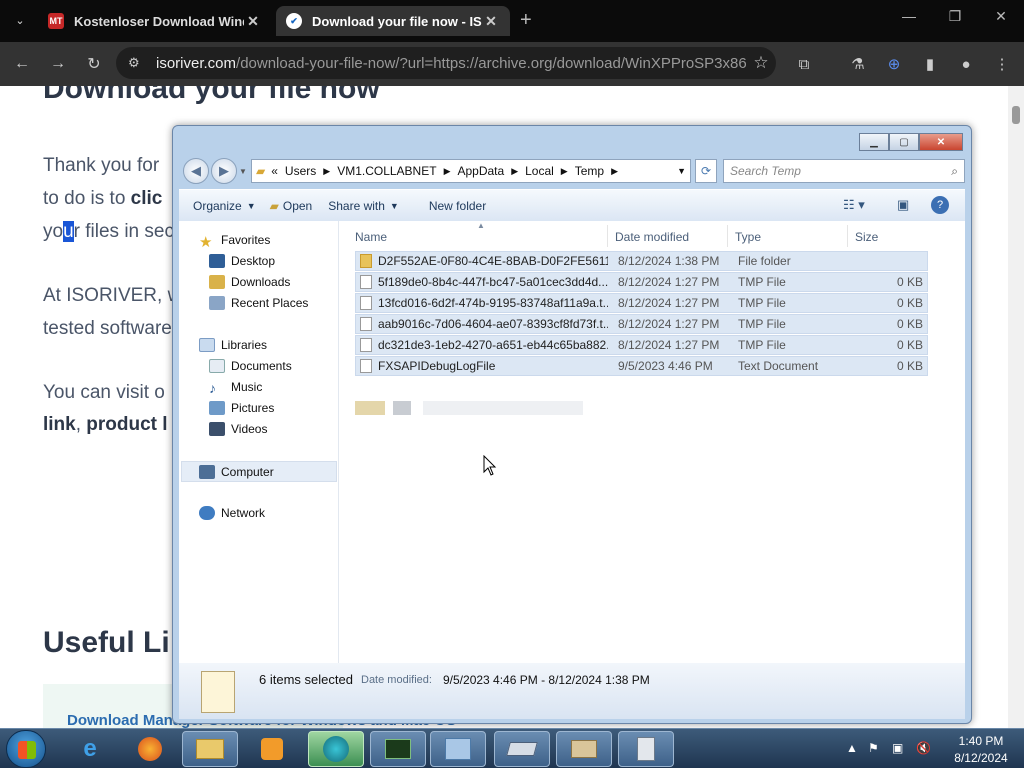  Describe the element at coordinates (923, 748) in the screenshot. I see `volume-muted-icon: 🔇` at that location.